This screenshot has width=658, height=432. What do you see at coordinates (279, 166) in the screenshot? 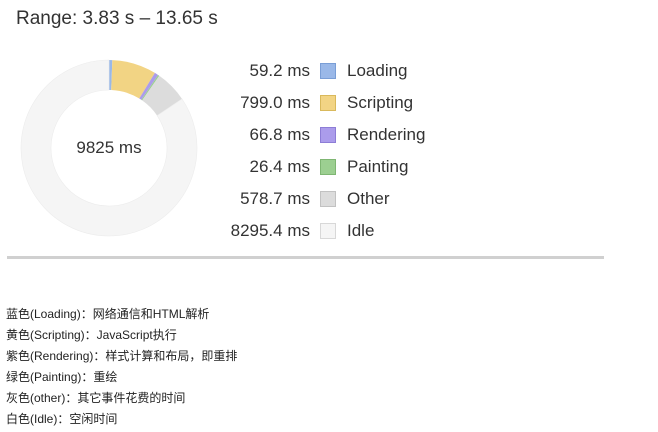
I see `legend-value-painting: 26.4 ms` at bounding box center [279, 166].